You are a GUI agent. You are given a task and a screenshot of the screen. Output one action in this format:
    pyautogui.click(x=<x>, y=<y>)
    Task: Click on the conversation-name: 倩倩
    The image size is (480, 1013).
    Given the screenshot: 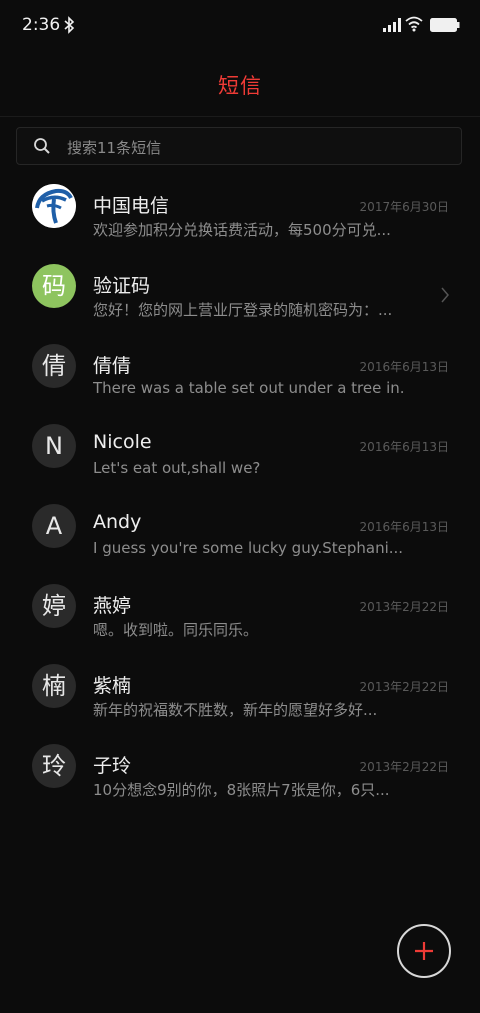 What is the action you would take?
    pyautogui.click(x=112, y=366)
    